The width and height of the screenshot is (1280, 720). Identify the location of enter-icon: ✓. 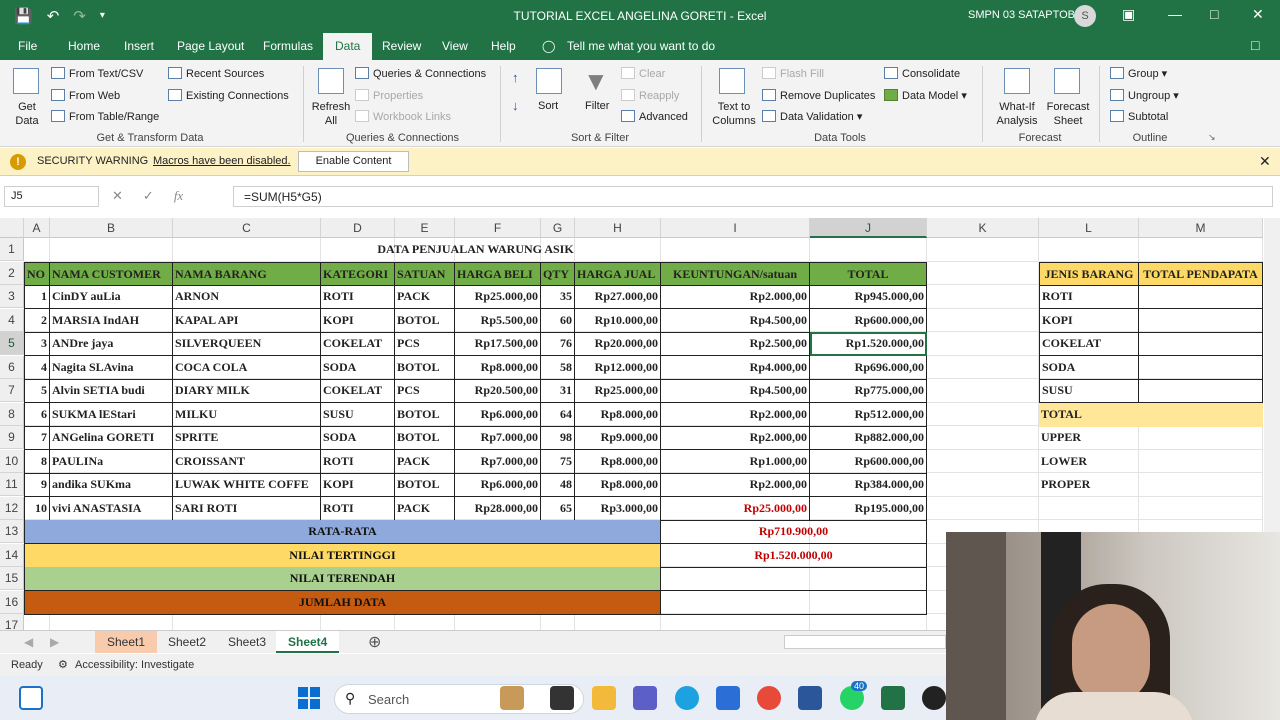
(148, 196).